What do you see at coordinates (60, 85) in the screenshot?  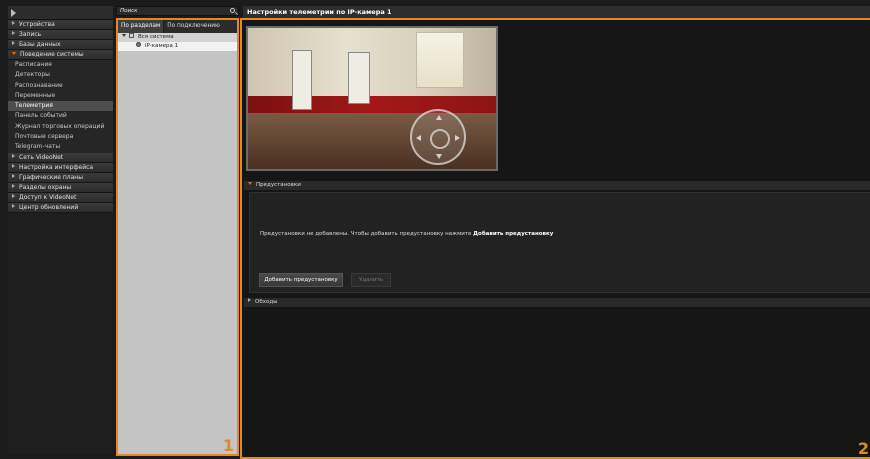 I see `sidebar-item: Распознавание` at bounding box center [60, 85].